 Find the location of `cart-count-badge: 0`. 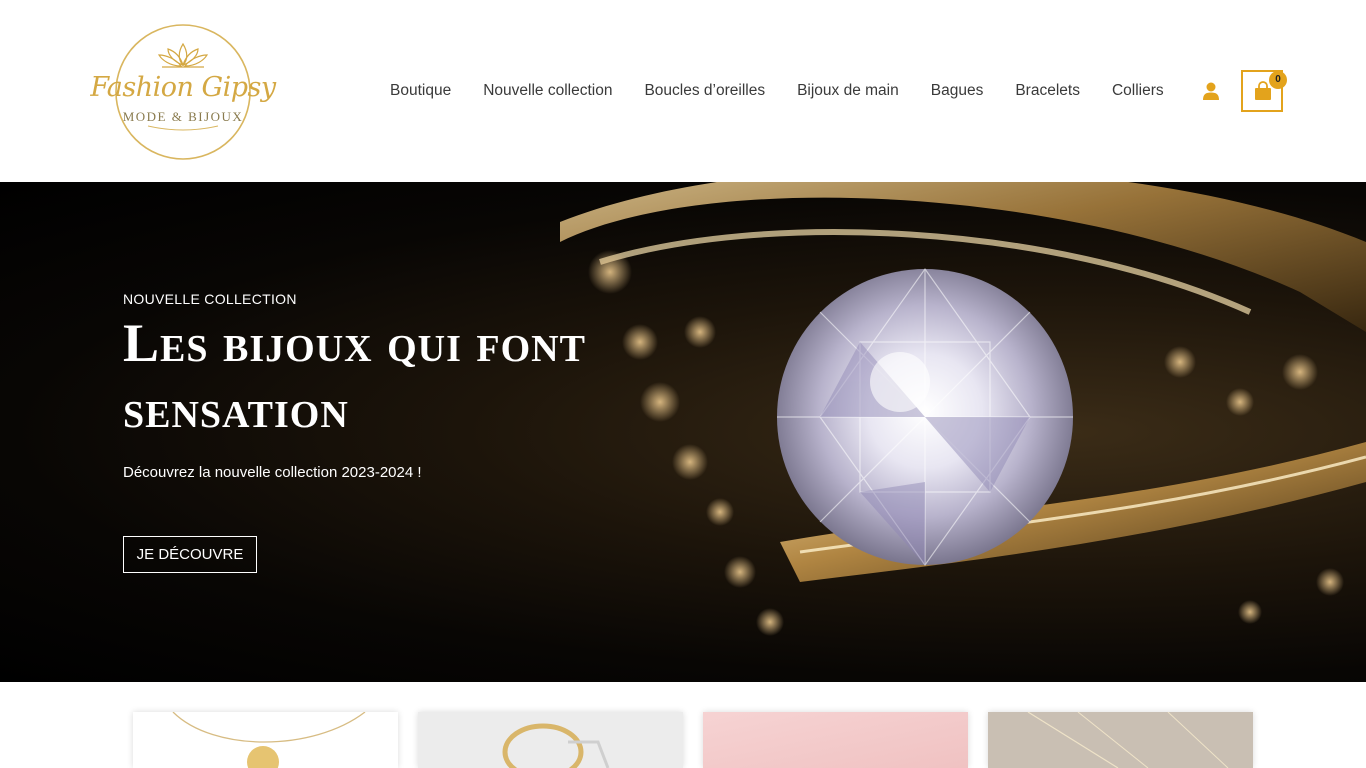

cart-count-badge: 0 is located at coordinates (1278, 80).